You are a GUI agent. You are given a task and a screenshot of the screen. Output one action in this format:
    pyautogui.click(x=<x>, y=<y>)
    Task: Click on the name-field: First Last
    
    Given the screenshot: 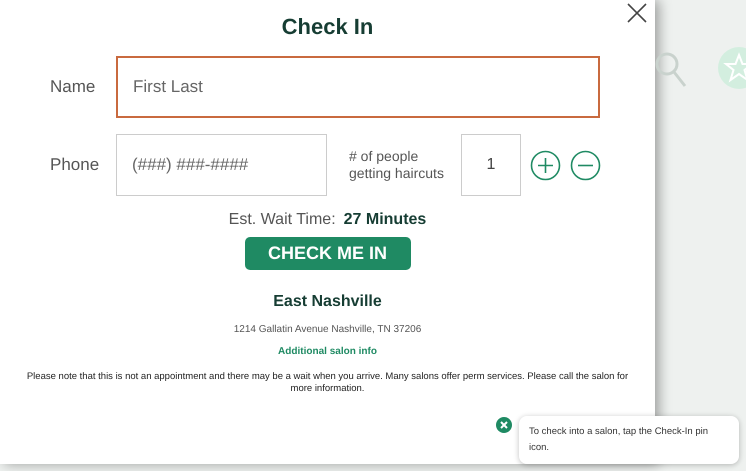 What is the action you would take?
    pyautogui.click(x=358, y=87)
    